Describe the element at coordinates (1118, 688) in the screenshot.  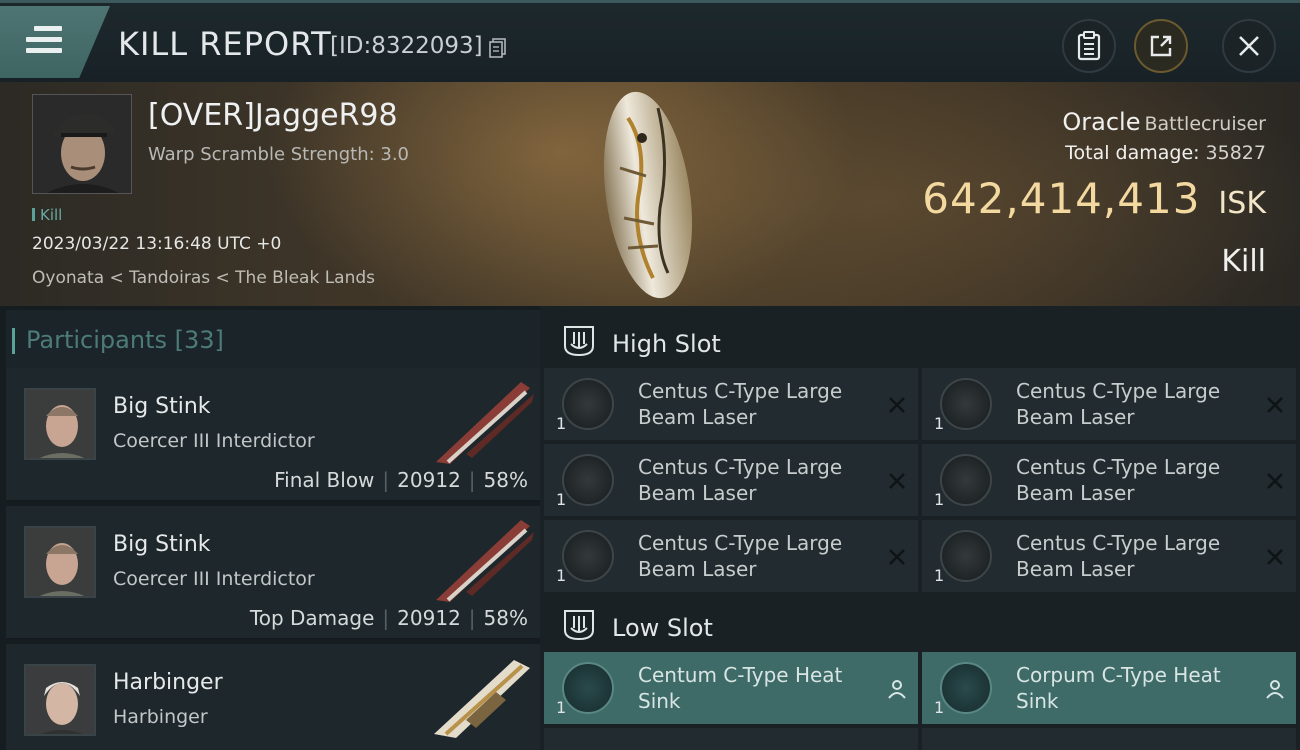
I see `module-name: Corpum C-Type Heat Sink` at that location.